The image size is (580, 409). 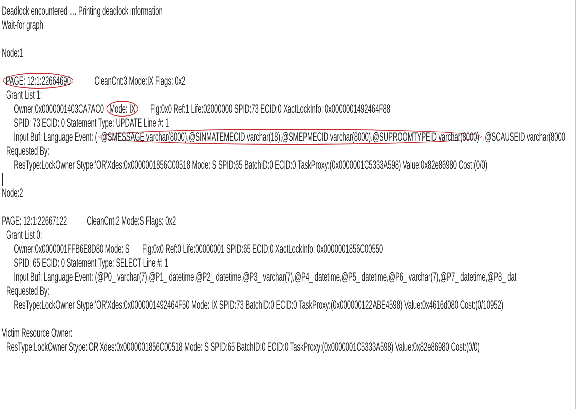 I want to click on log-text: Node:2, so click(x=13, y=193).